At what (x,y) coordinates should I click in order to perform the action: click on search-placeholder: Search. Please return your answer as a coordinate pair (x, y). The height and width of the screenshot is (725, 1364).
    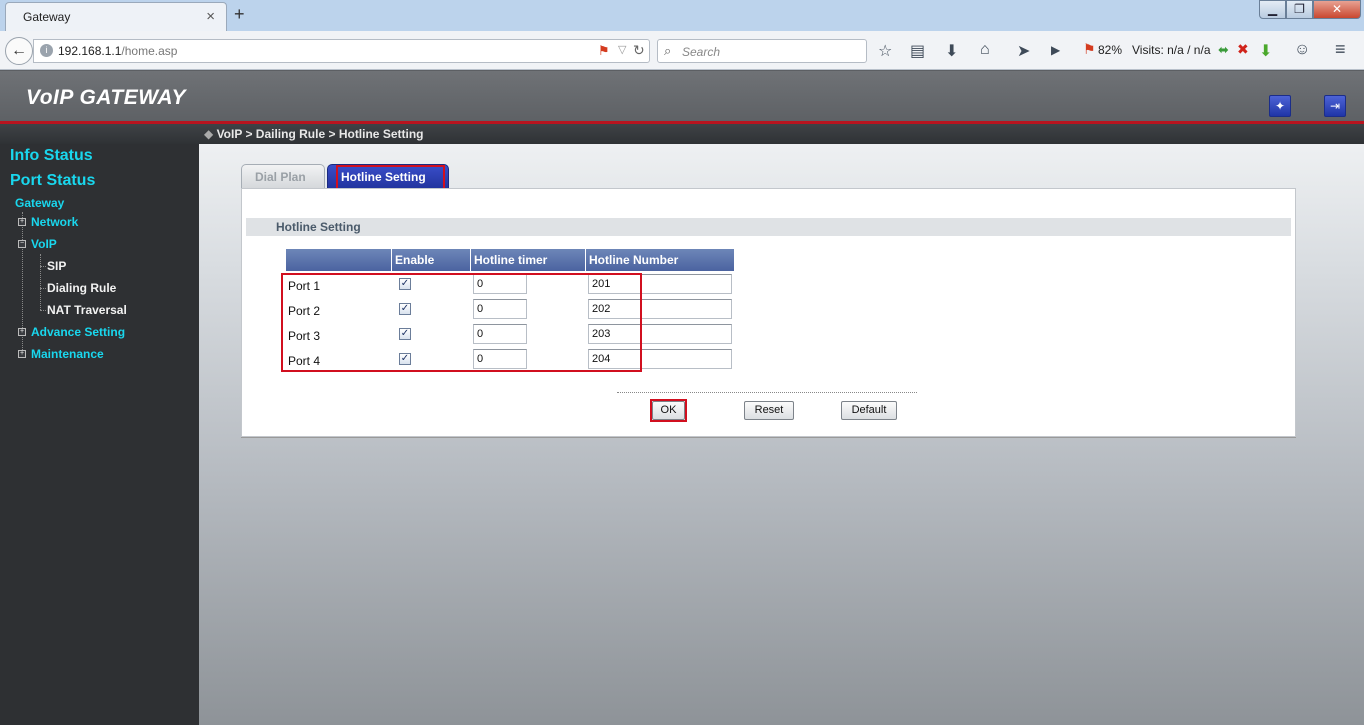
    Looking at the image, I should click on (701, 52).